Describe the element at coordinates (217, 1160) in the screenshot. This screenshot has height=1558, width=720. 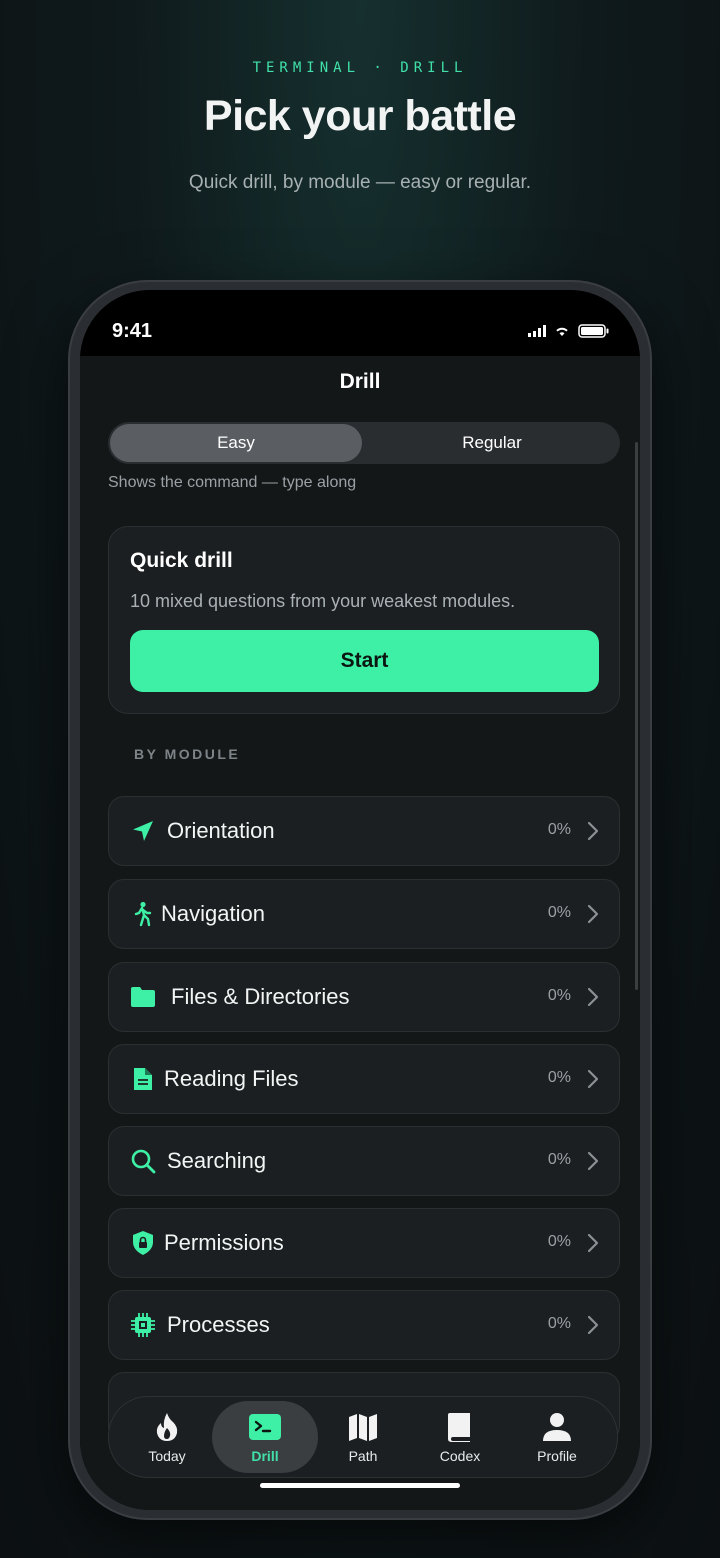
I see `module-name: Searching` at that location.